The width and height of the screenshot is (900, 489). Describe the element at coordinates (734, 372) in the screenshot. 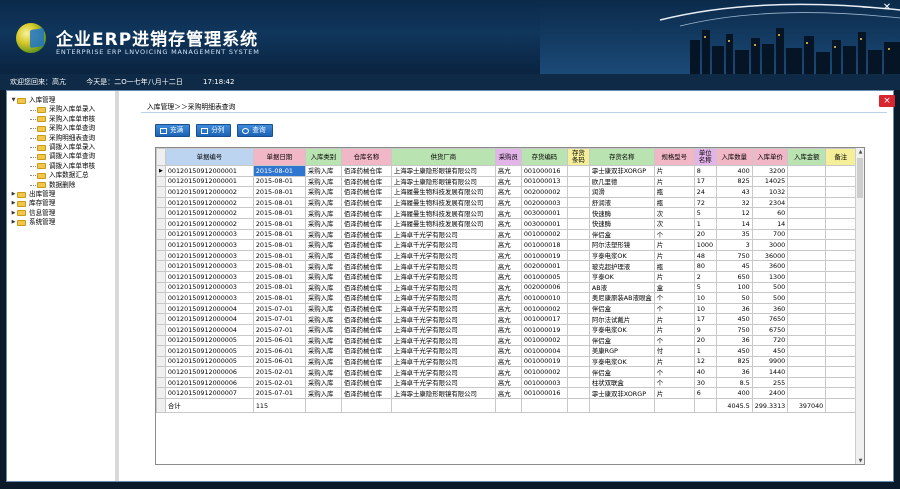

I see `table-cell: 36` at that location.